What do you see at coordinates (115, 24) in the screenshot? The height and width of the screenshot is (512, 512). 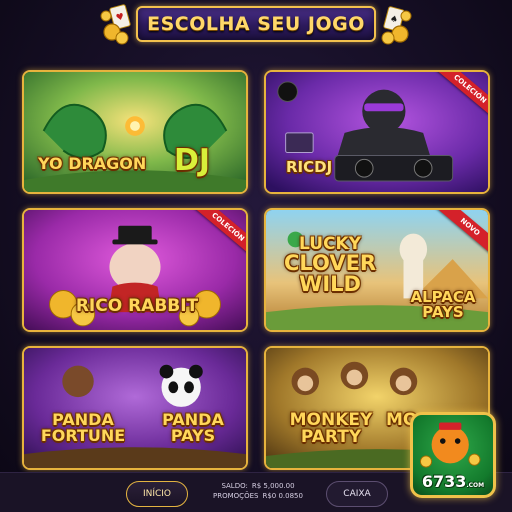 I see `coins-cards-decoration-icon: ♥` at bounding box center [115, 24].